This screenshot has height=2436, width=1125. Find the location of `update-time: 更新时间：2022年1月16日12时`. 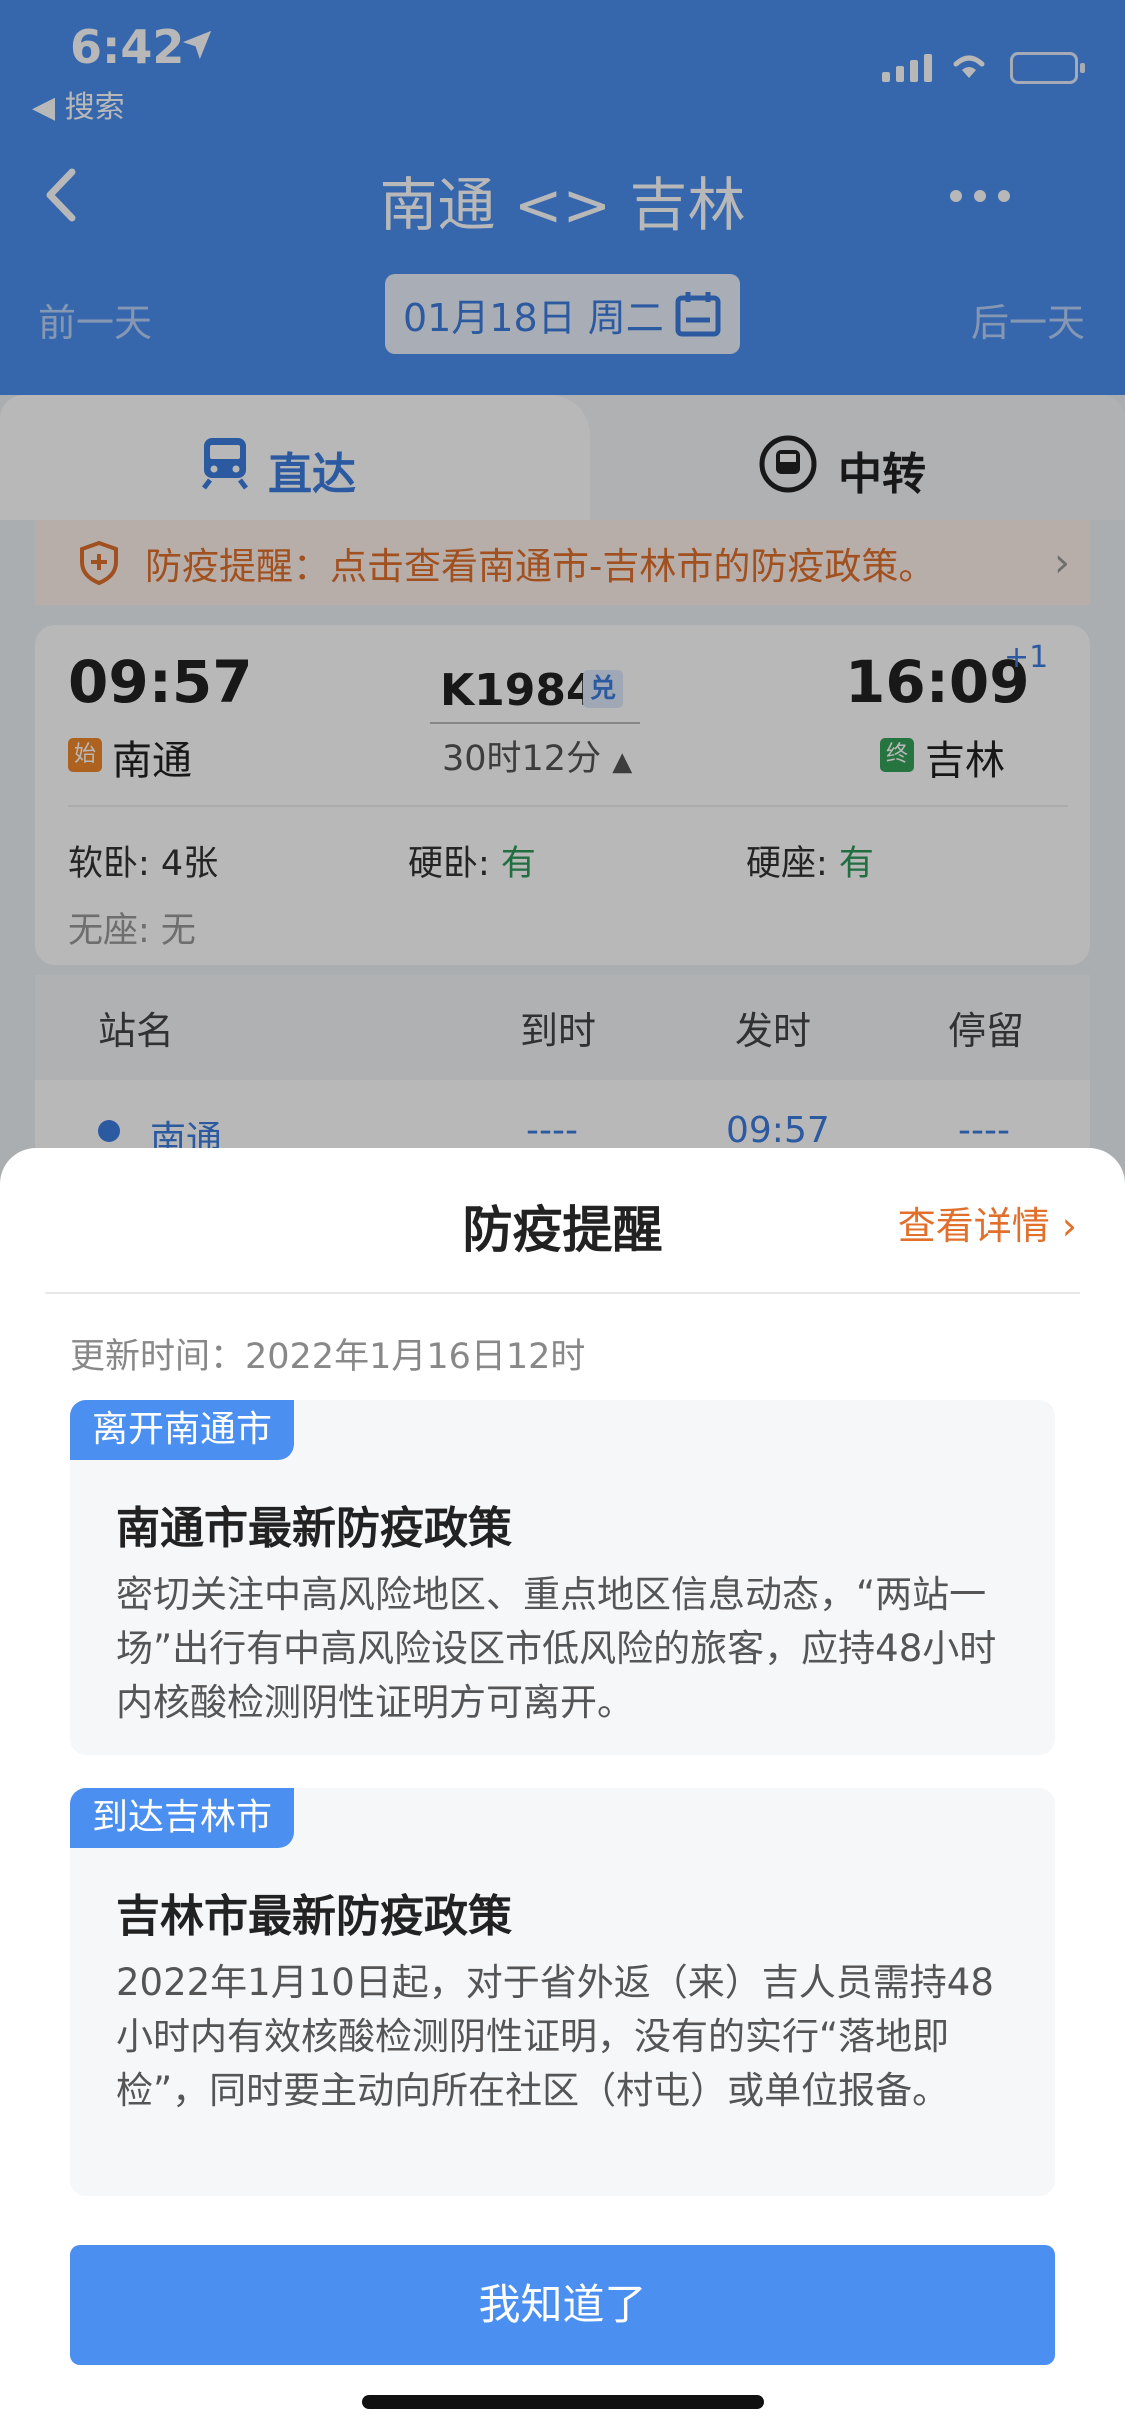

update-time: 更新时间：2022年1月16日12时 is located at coordinates (328, 1357).